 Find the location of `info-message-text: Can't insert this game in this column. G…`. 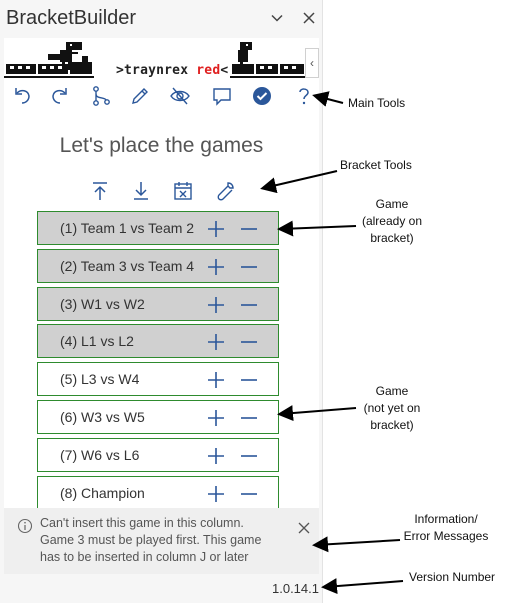

info-message-text: Can't insert this game in this column. G… is located at coordinates (151, 540).